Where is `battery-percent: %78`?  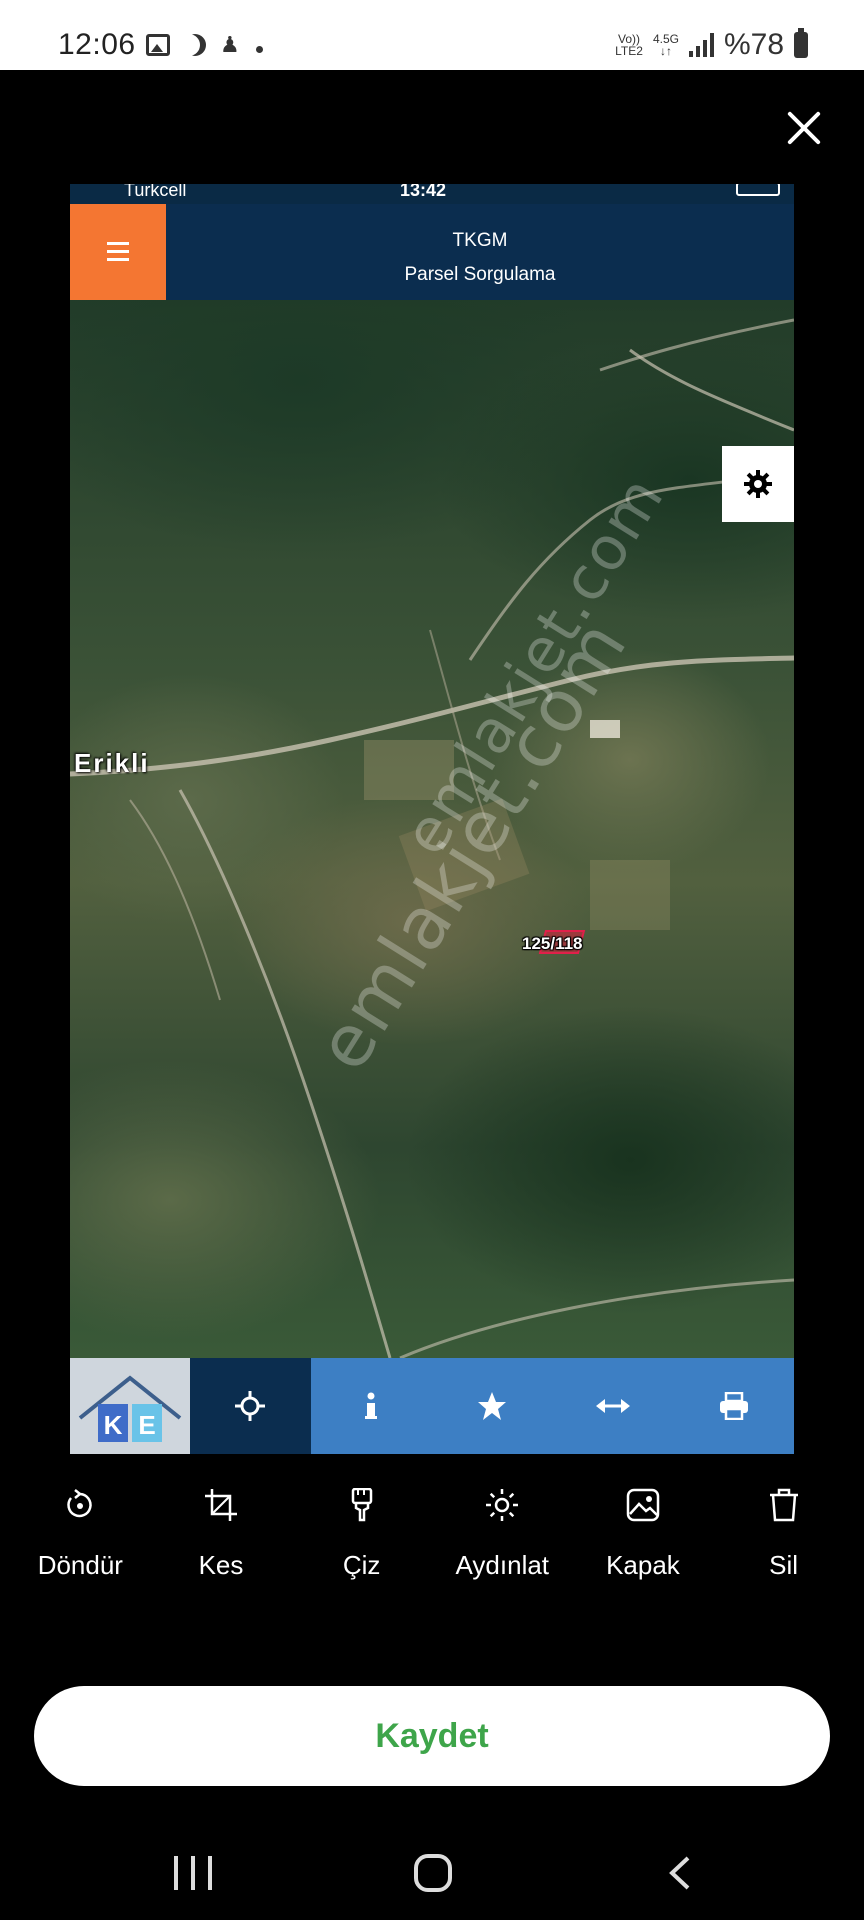 battery-percent: %78 is located at coordinates (753, 44).